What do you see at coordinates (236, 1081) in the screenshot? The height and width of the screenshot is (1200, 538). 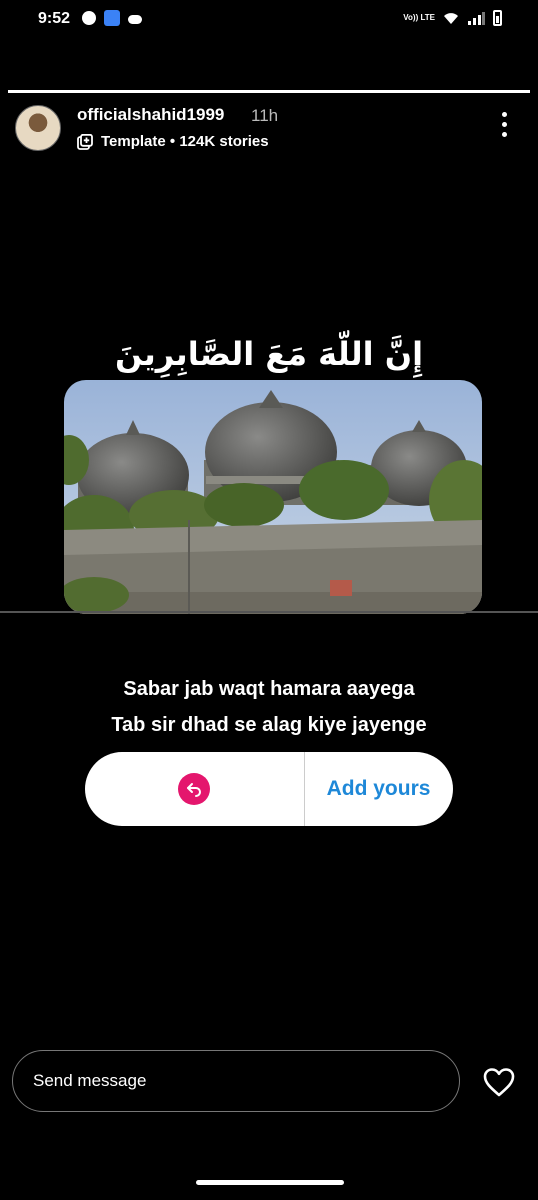 I see `send-message-input` at bounding box center [236, 1081].